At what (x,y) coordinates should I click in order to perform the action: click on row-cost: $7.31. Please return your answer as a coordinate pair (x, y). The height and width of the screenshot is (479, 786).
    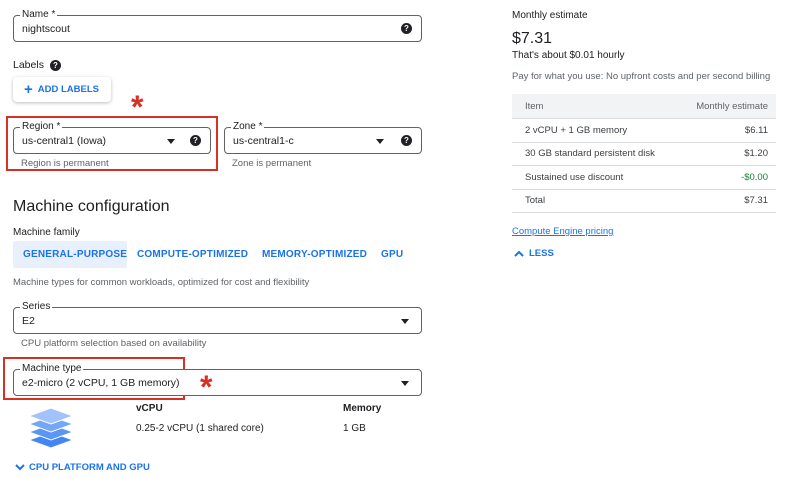
    Looking at the image, I should click on (756, 201).